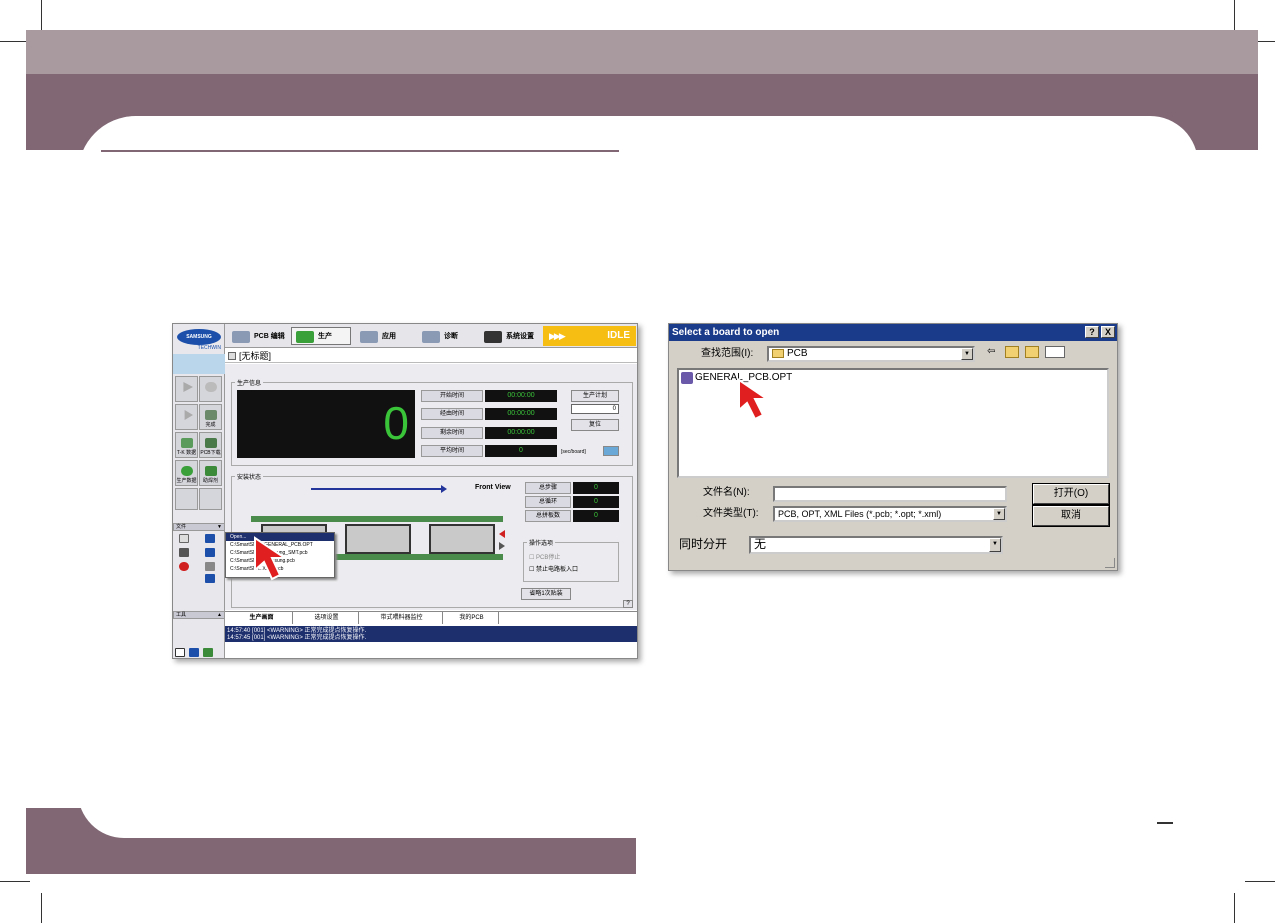  Describe the element at coordinates (326, 424) in the screenshot. I see `production-count-display: 0` at that location.